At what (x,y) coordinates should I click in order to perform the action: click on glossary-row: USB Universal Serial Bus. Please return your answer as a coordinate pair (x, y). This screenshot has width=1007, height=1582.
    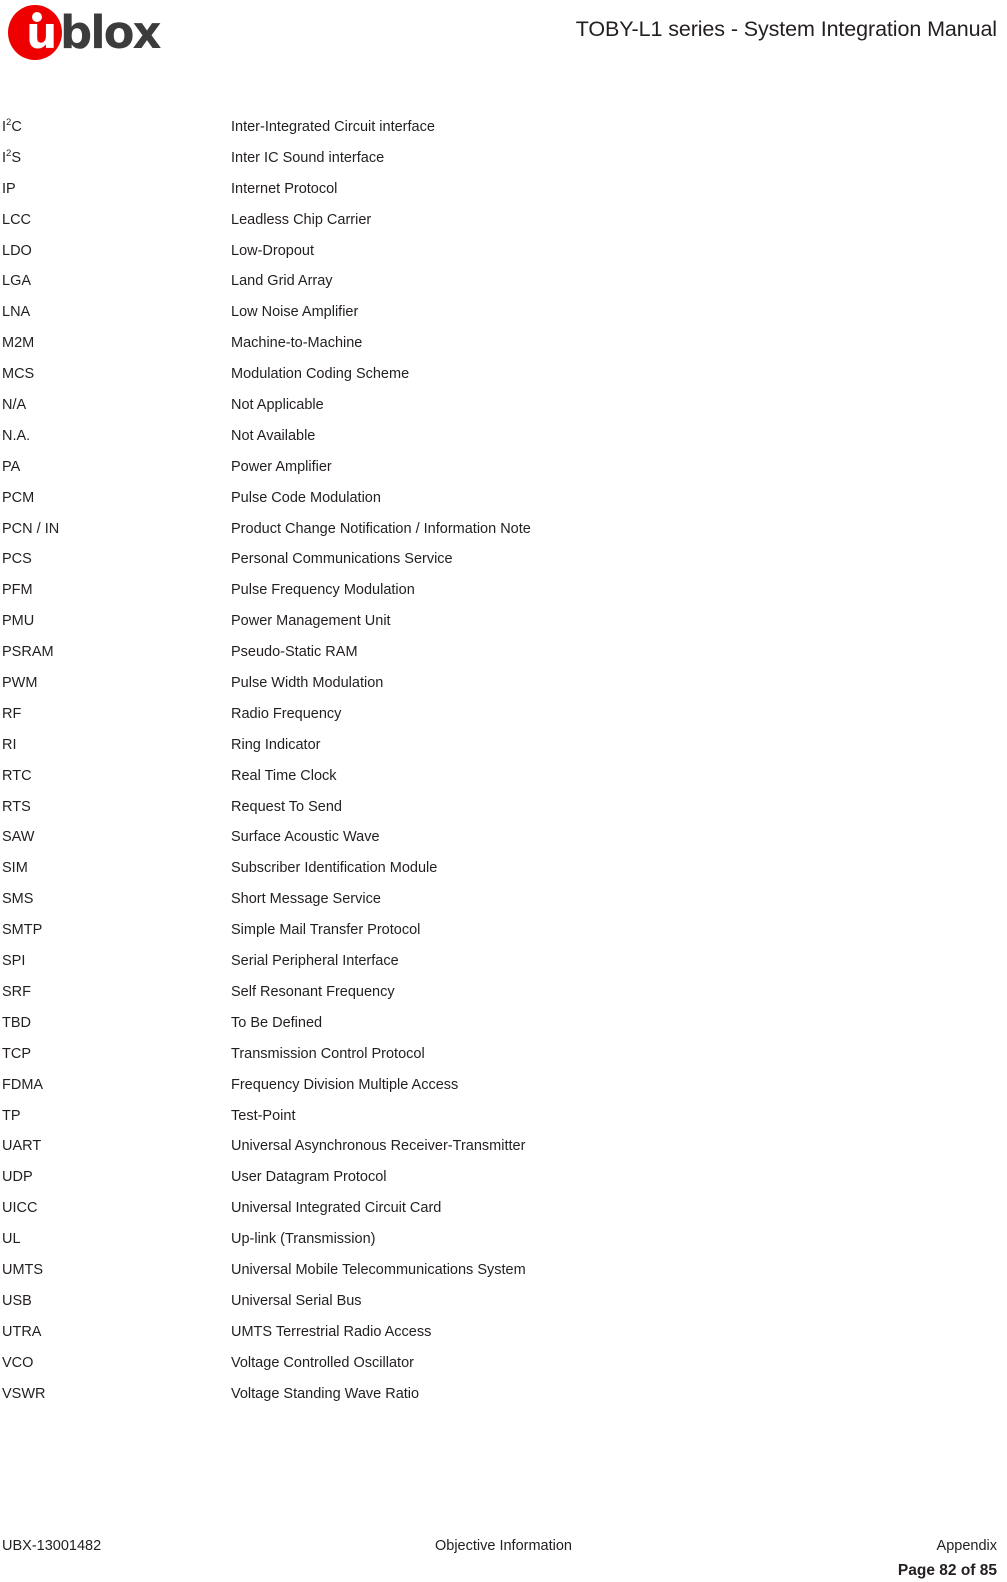
    Looking at the image, I should click on (503, 1301).